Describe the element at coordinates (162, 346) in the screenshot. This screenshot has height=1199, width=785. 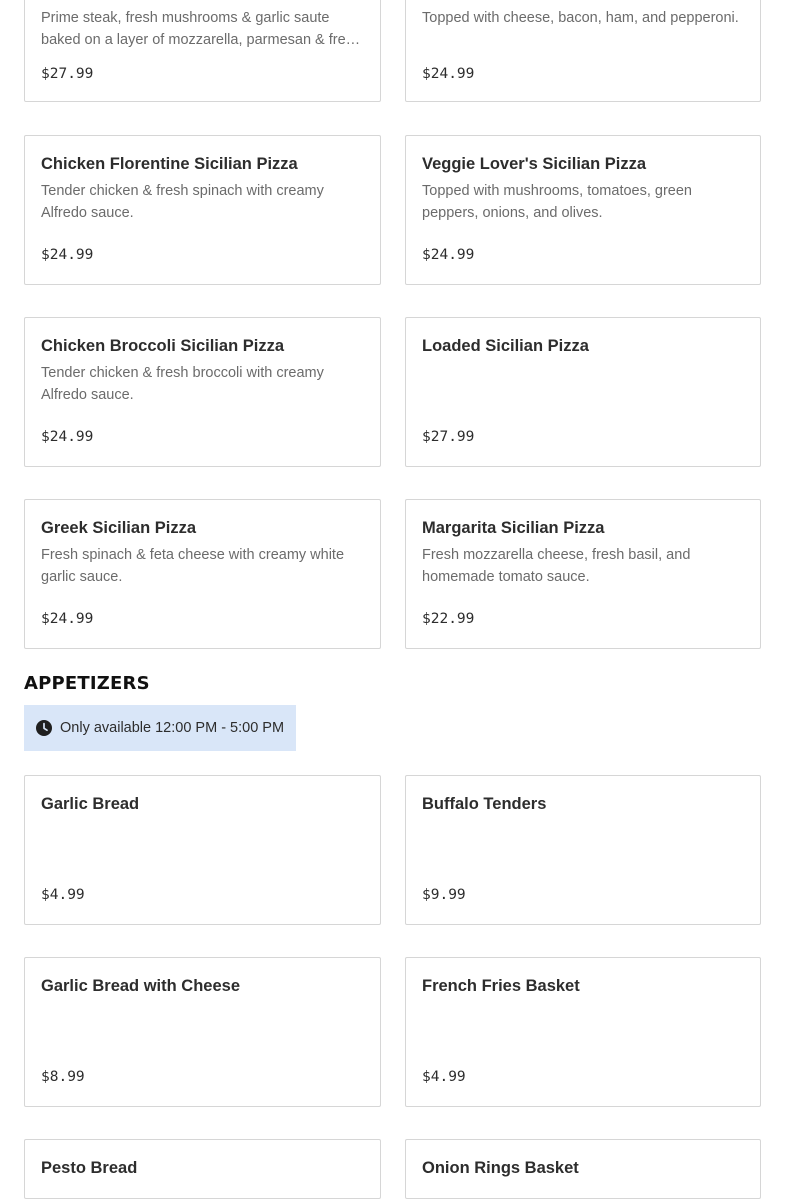
I see `menu-item-name: Chicken Broccoli Sicilian Pizza` at that location.